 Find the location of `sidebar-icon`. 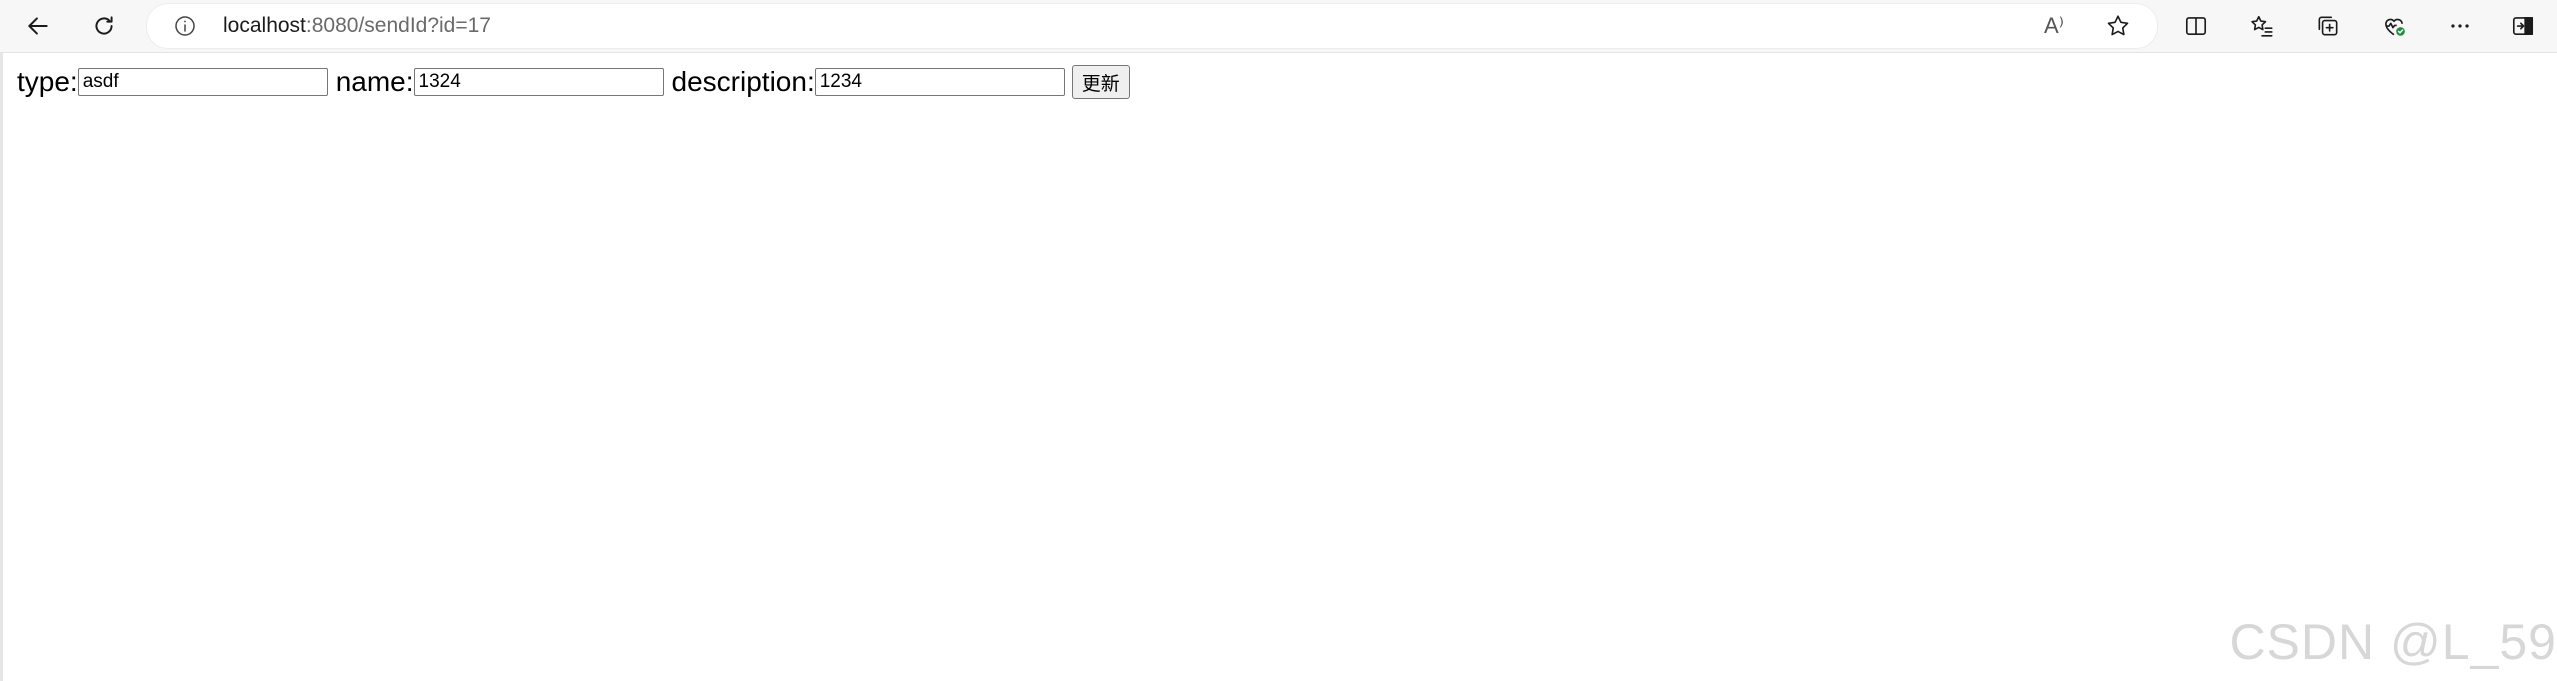

sidebar-icon is located at coordinates (2523, 26).